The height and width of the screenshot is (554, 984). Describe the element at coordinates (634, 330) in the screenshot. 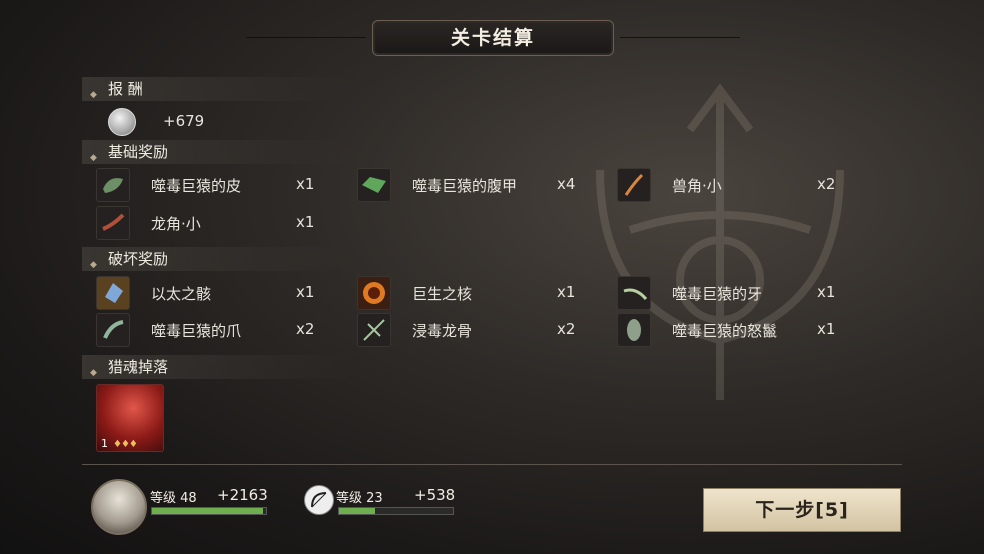

I see `mane-icon` at that location.